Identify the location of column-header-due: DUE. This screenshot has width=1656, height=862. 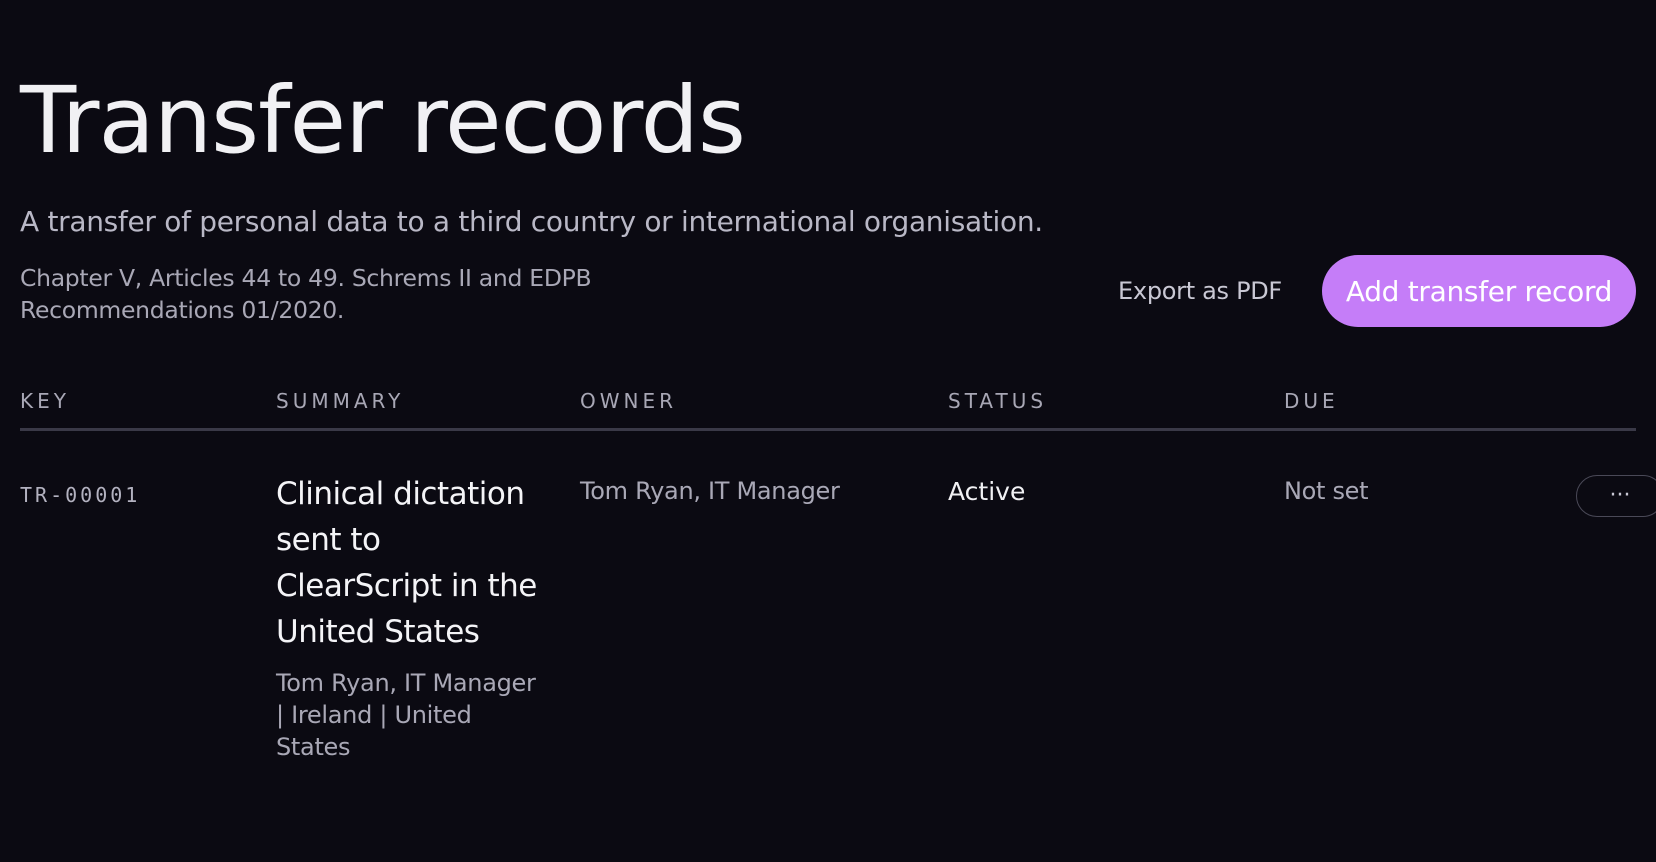
(1311, 401).